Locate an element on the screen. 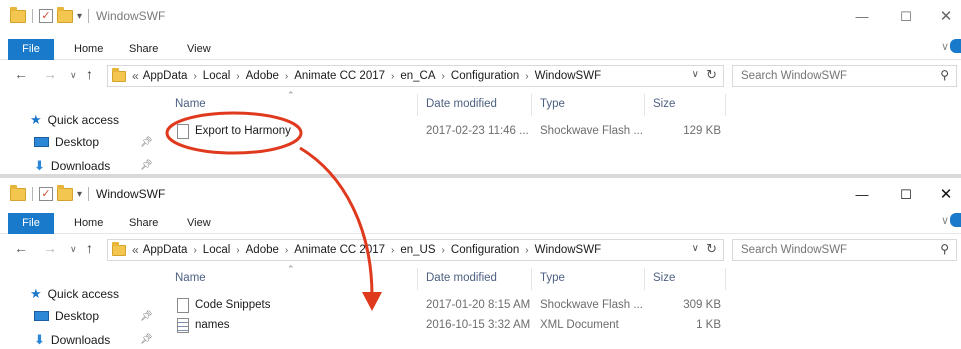 This screenshot has width=961, height=349. breadcrumb-locale: en_US is located at coordinates (417, 250).